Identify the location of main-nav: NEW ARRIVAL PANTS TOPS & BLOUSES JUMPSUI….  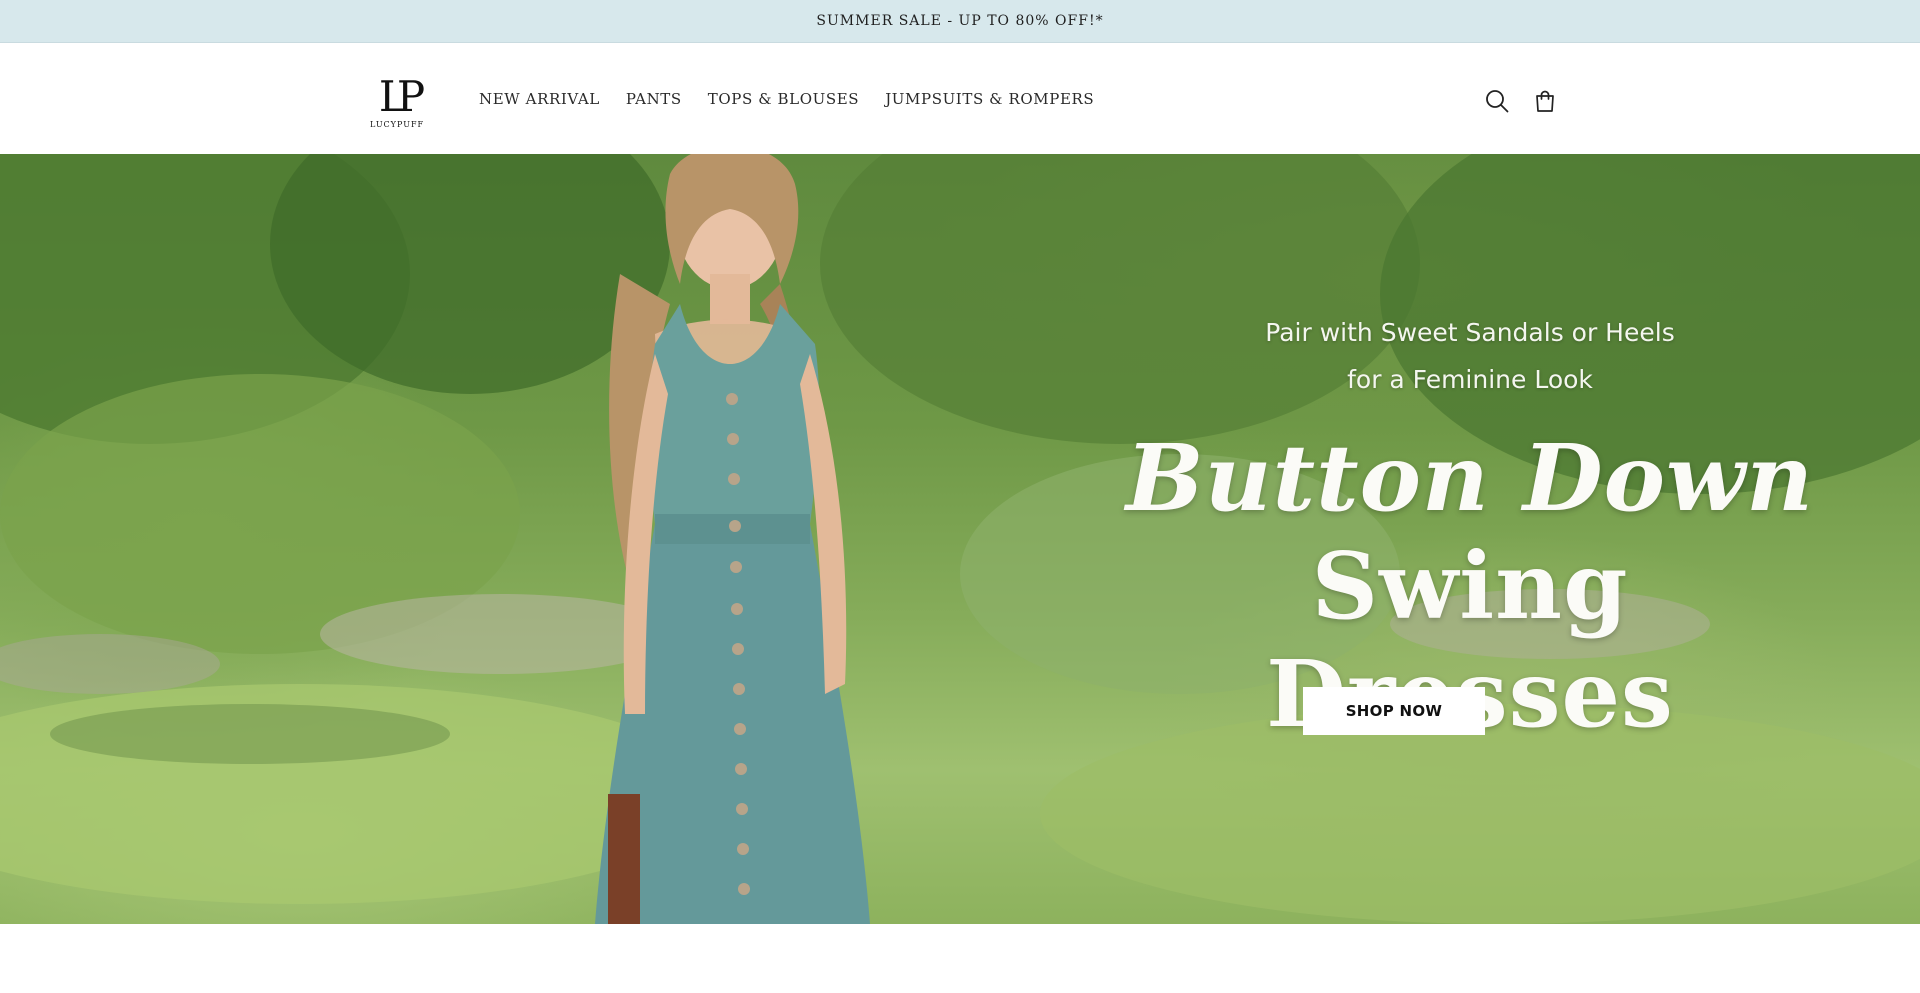
(786, 99).